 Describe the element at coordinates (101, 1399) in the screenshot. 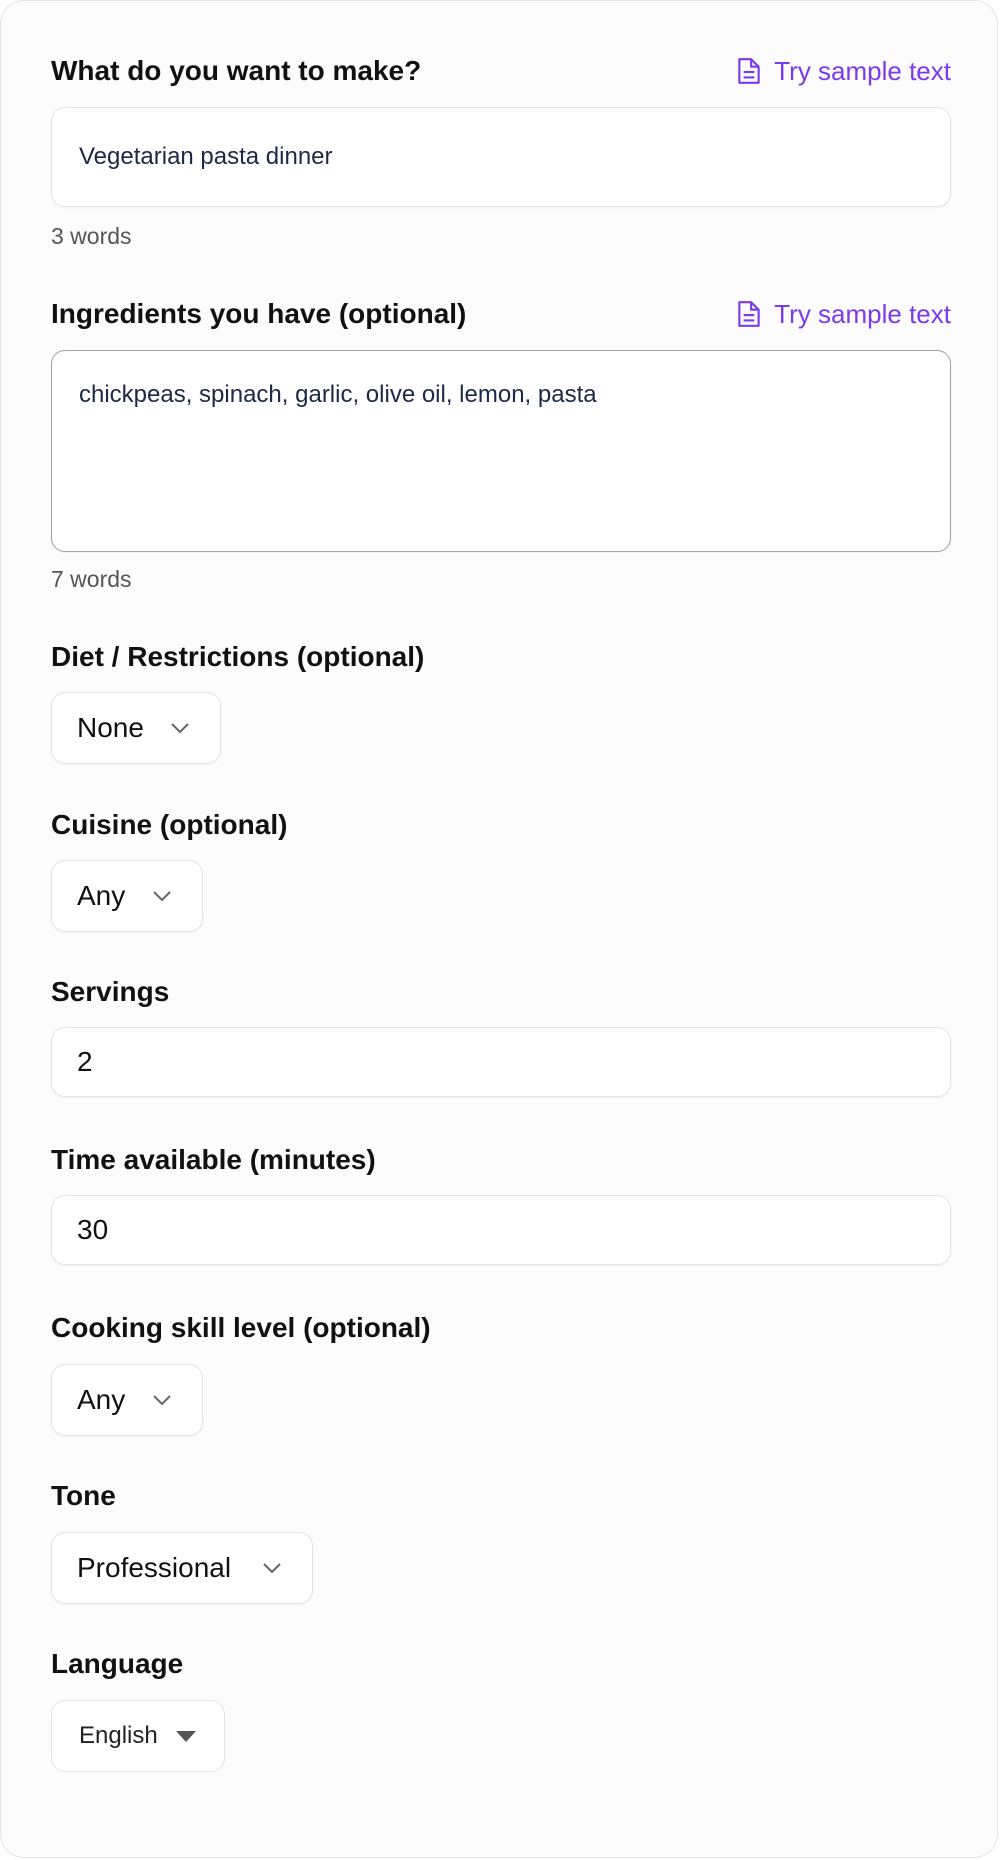

I see `skill-selected-value: Any` at that location.